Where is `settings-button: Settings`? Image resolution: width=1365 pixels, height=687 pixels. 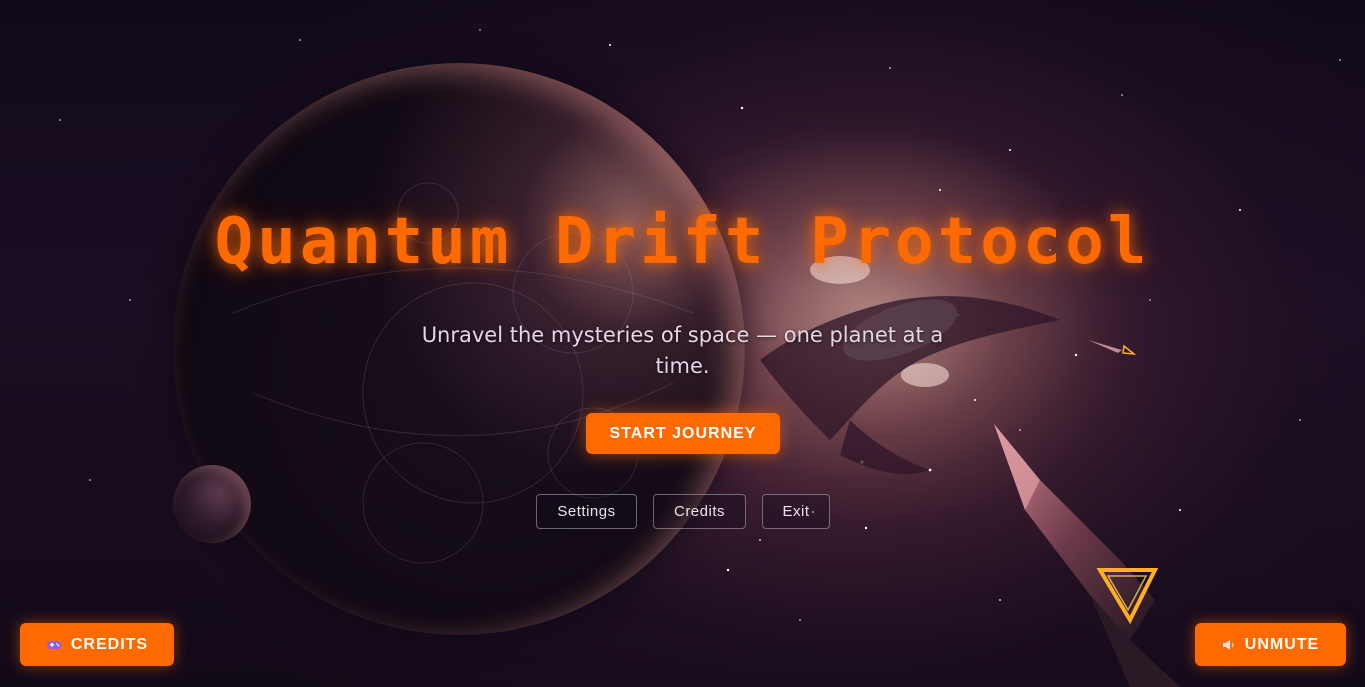 settings-button: Settings is located at coordinates (586, 511).